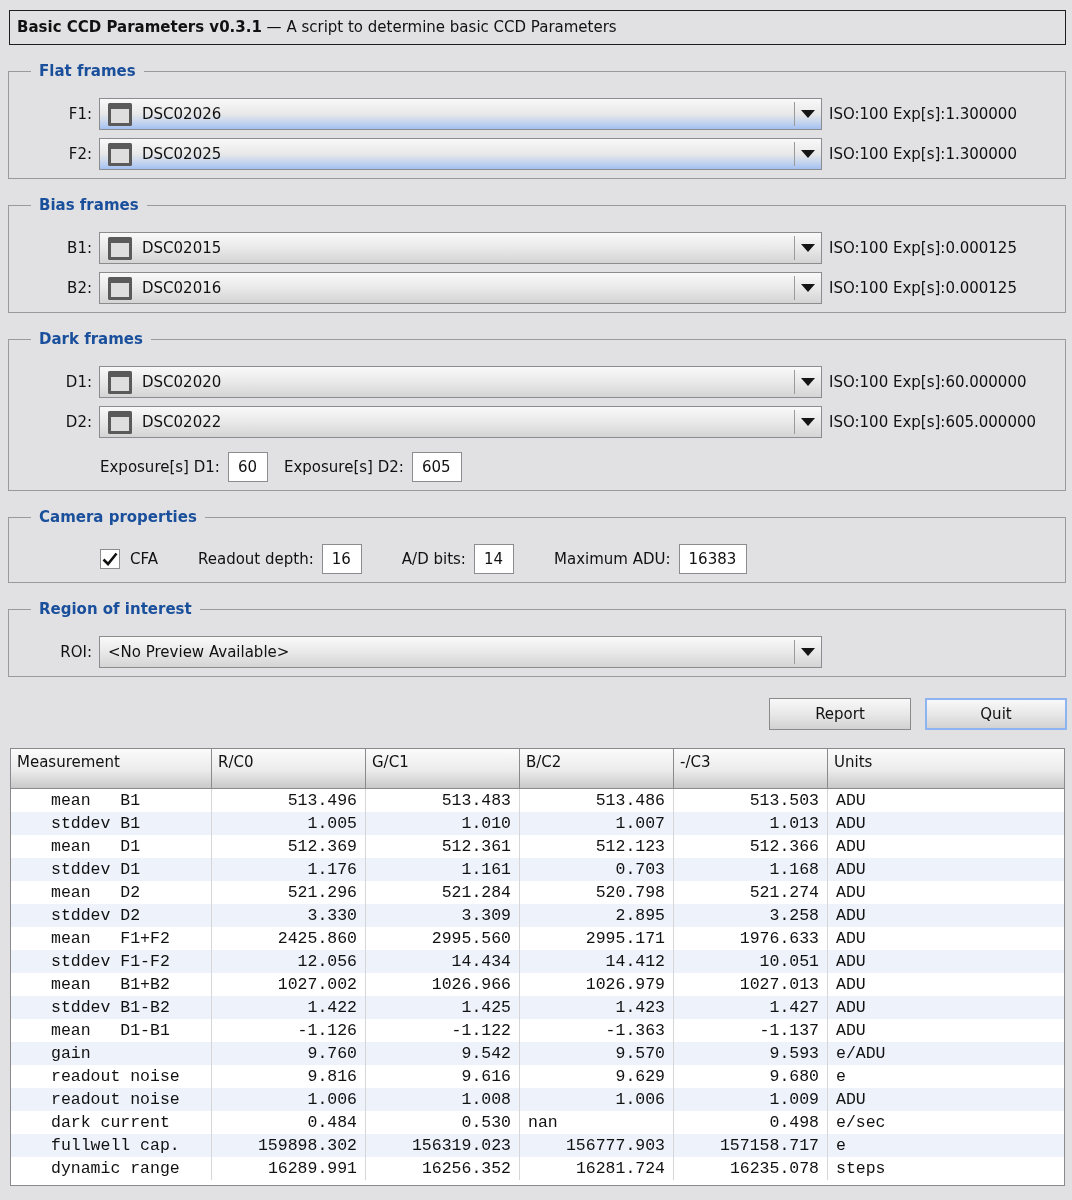 Image resolution: width=1072 pixels, height=1200 pixels. Describe the element at coordinates (436, 467) in the screenshot. I see `input-field: 605` at that location.